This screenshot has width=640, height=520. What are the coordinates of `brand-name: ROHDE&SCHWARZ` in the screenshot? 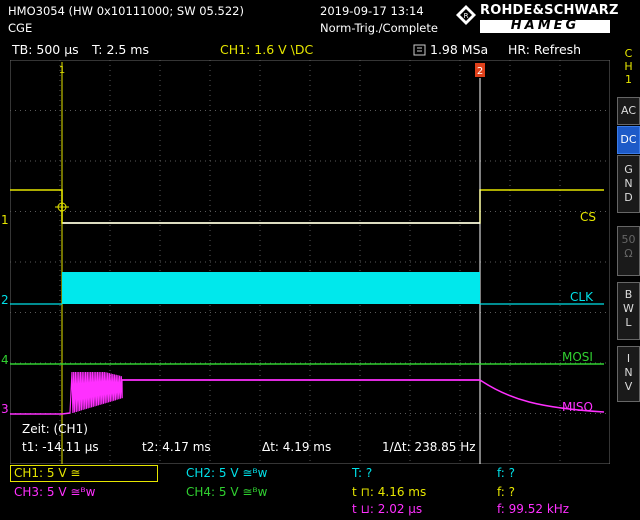 It's located at (549, 10).